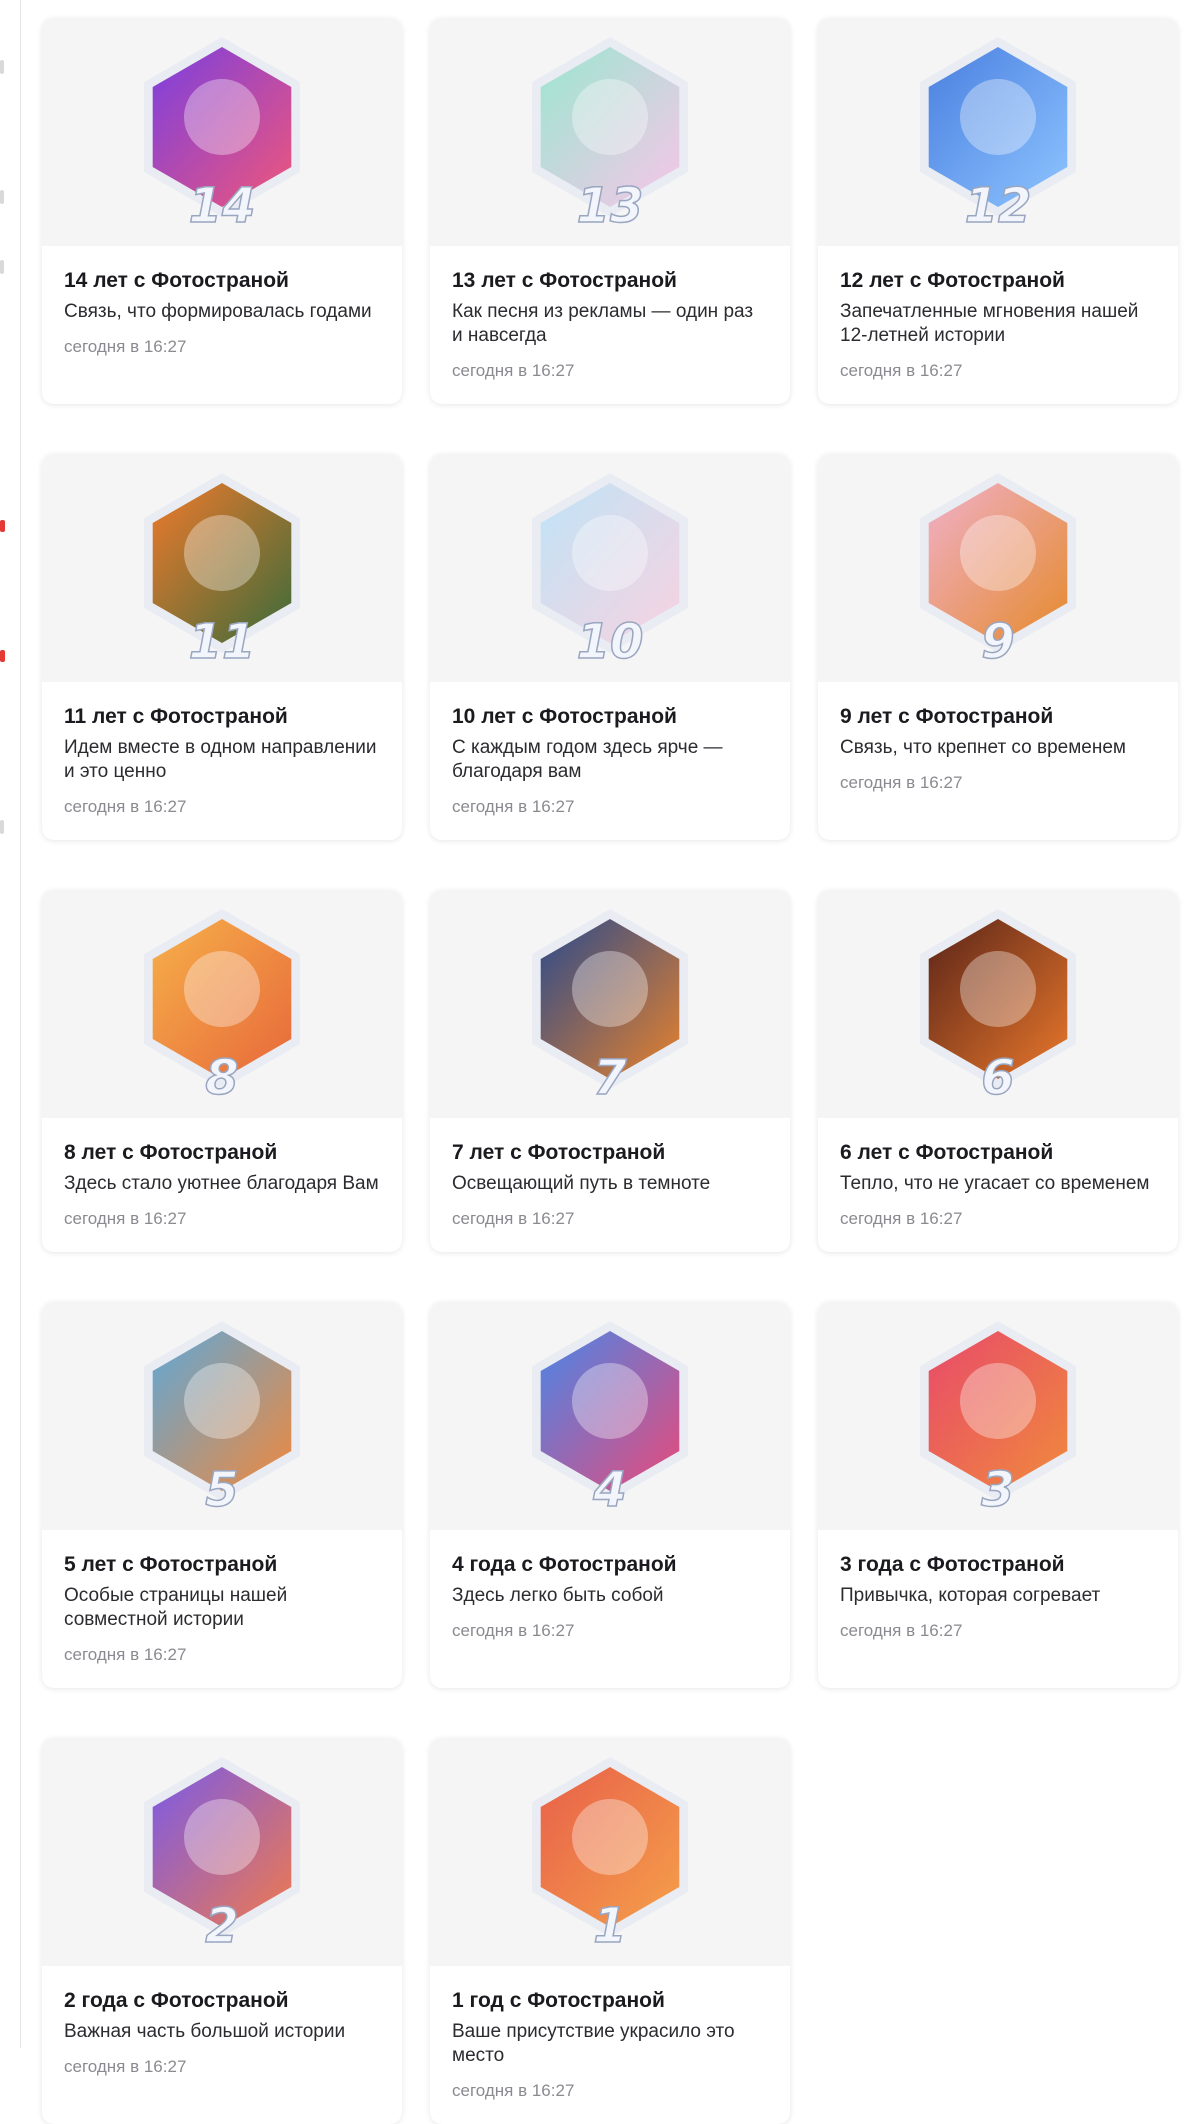 This screenshot has height=2124, width=1199. I want to click on badge-number: 7, so click(610, 1077).